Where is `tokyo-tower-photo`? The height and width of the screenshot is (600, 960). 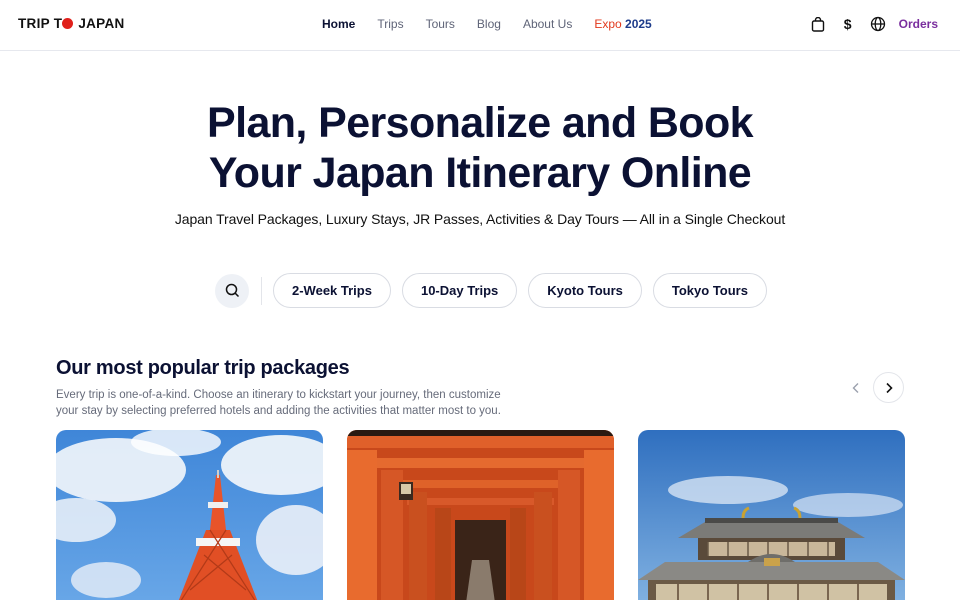
tokyo-tower-photo is located at coordinates (189, 515).